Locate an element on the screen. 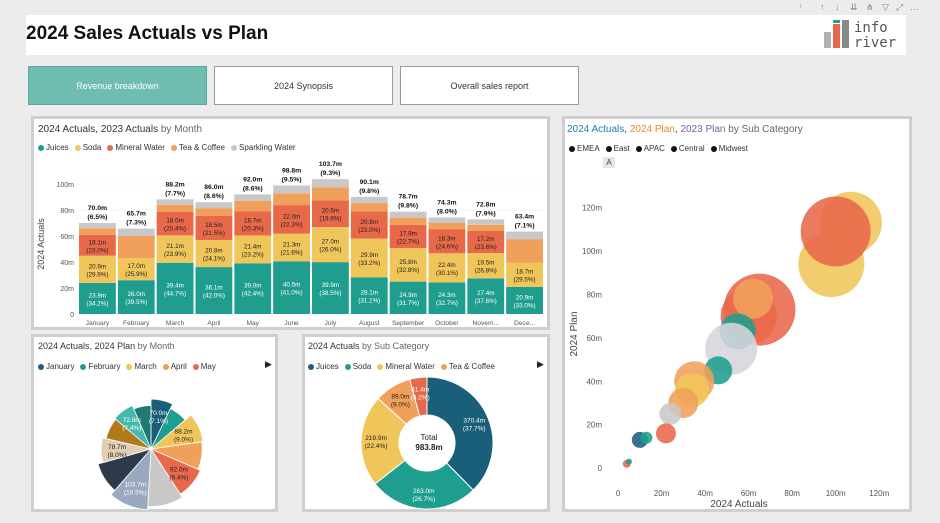 Image resolution: width=940 pixels, height=523 pixels. legend-item: Tea & Coffee is located at coordinates (467, 366).